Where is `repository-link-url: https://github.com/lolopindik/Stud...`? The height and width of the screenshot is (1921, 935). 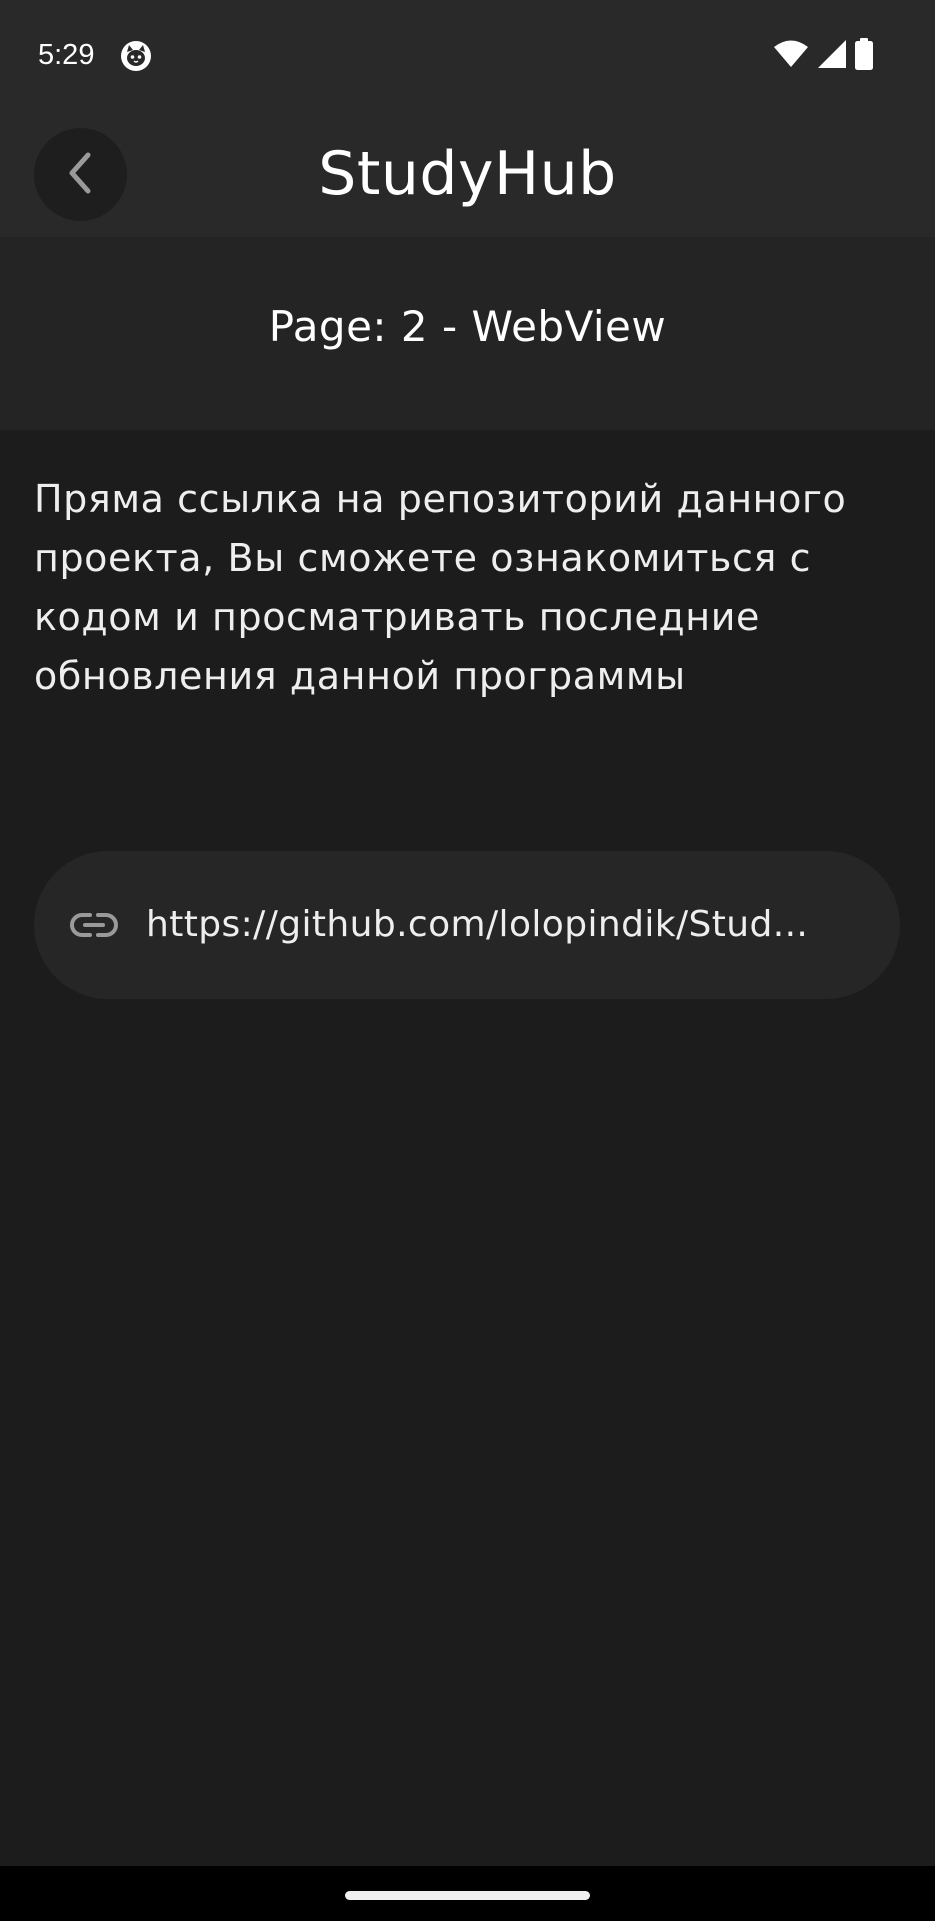 repository-link-url: https://github.com/lolopindik/Stud... is located at coordinates (477, 924).